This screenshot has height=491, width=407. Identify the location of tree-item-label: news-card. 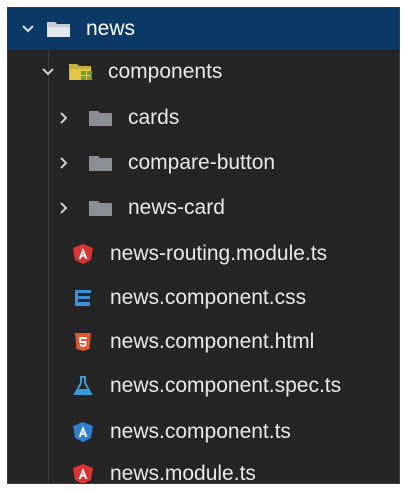
(176, 207).